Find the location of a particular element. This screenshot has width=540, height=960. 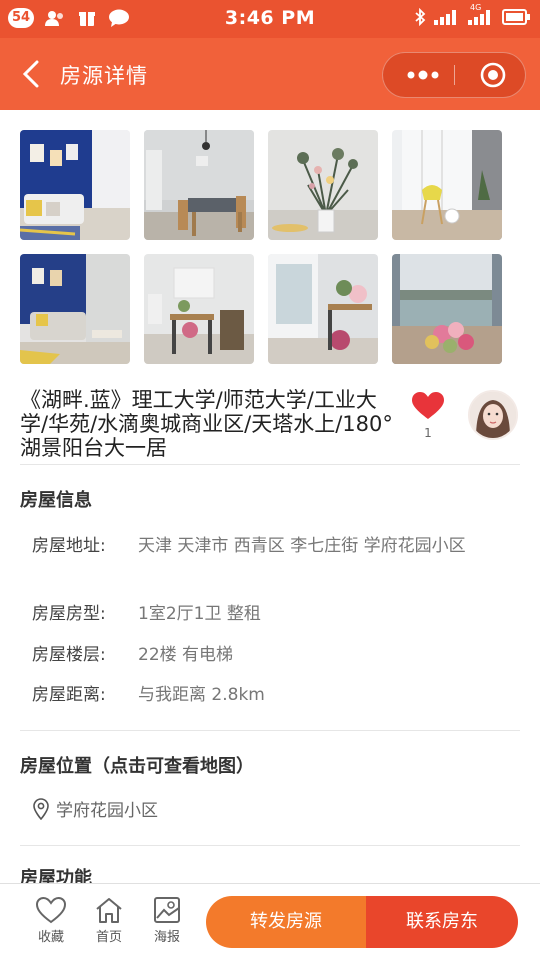

favorite-tab-button: 收藏 is located at coordinates (51, 919).